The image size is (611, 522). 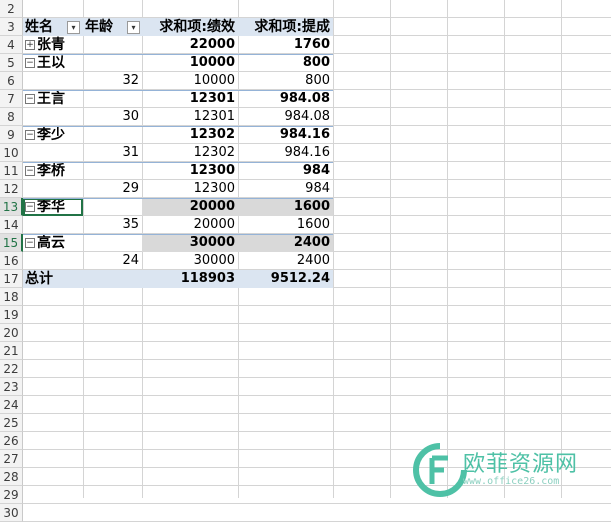 I want to click on row-header-6: 6, so click(x=11, y=81).